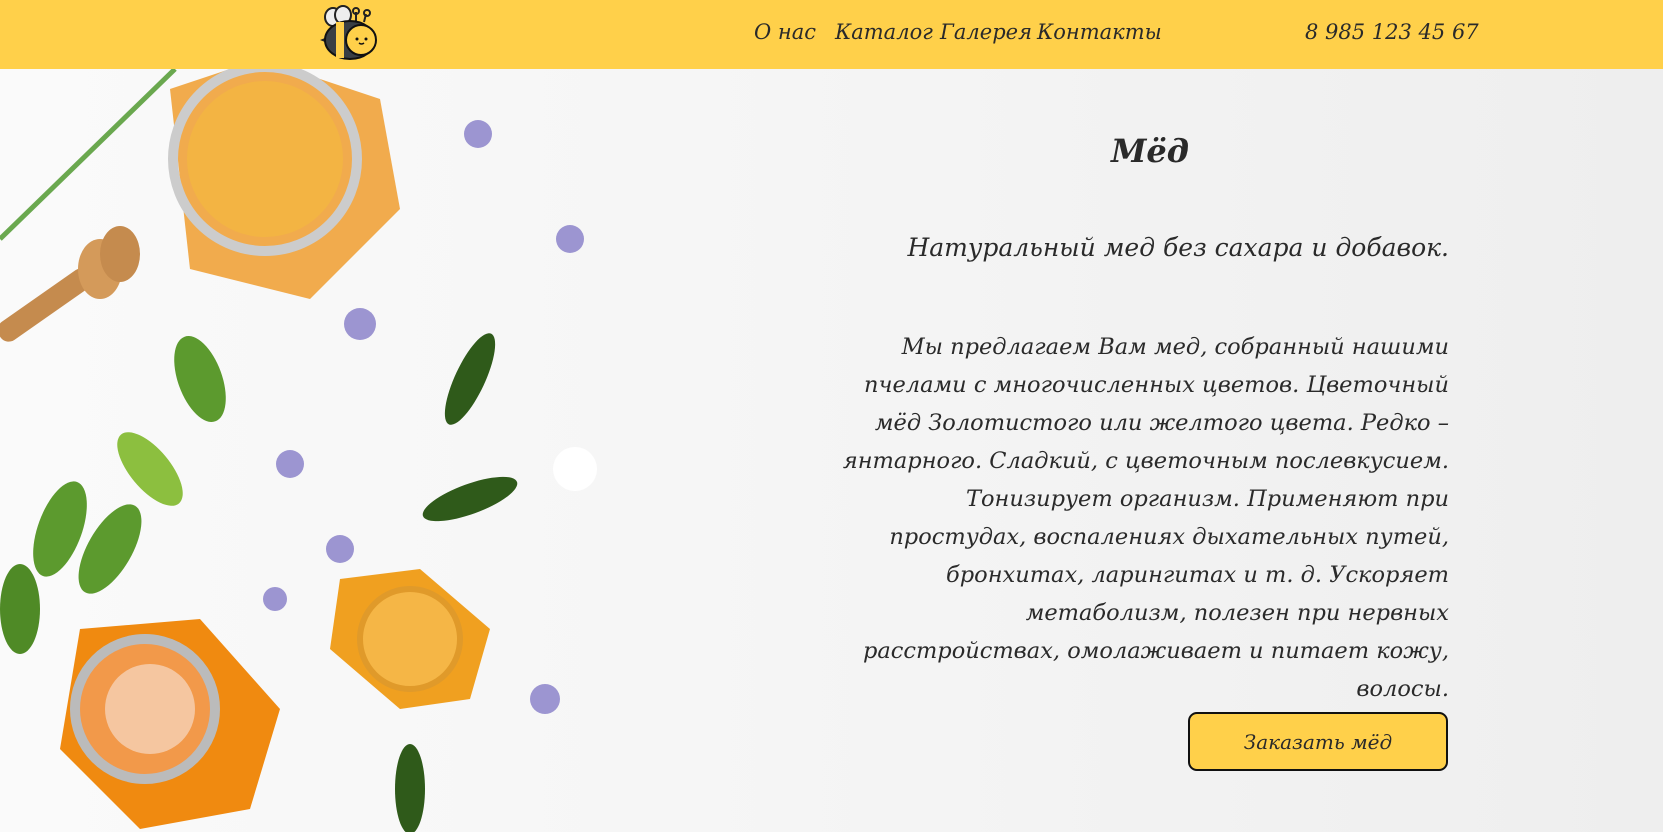  I want to click on white-flower, so click(575, 469).